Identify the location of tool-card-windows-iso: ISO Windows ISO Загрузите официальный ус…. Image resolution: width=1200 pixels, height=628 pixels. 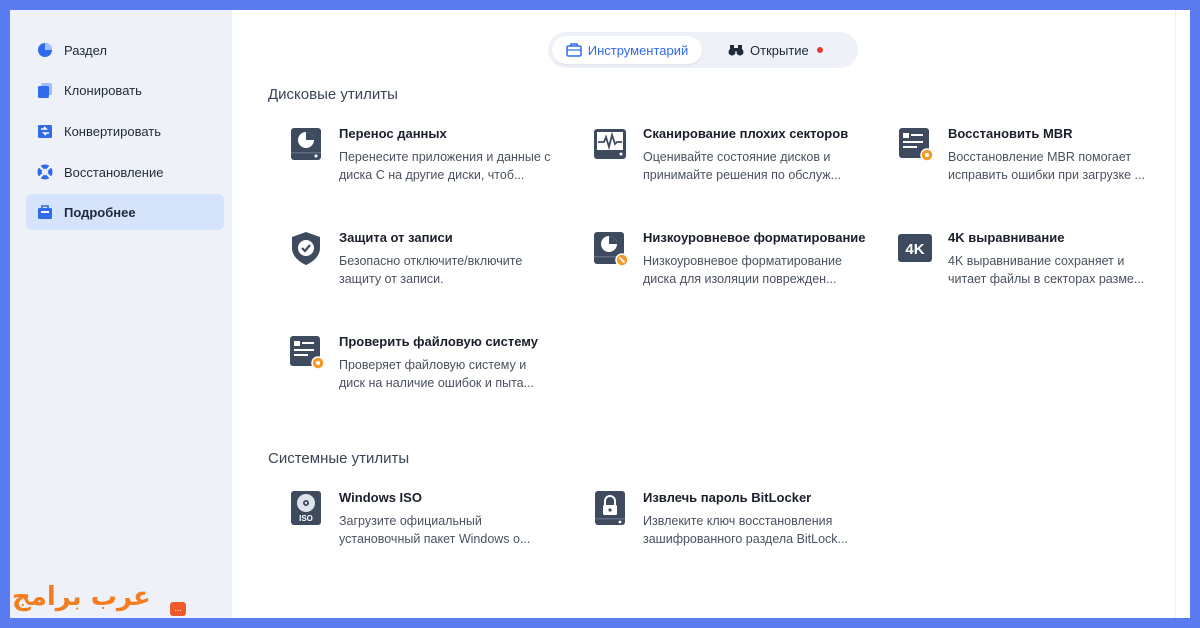
(408, 525).